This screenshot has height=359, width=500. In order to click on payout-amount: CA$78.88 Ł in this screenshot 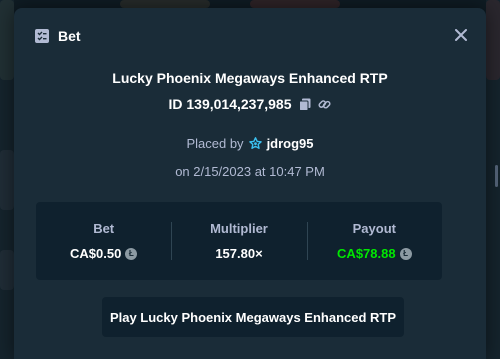, I will do `click(374, 253)`.